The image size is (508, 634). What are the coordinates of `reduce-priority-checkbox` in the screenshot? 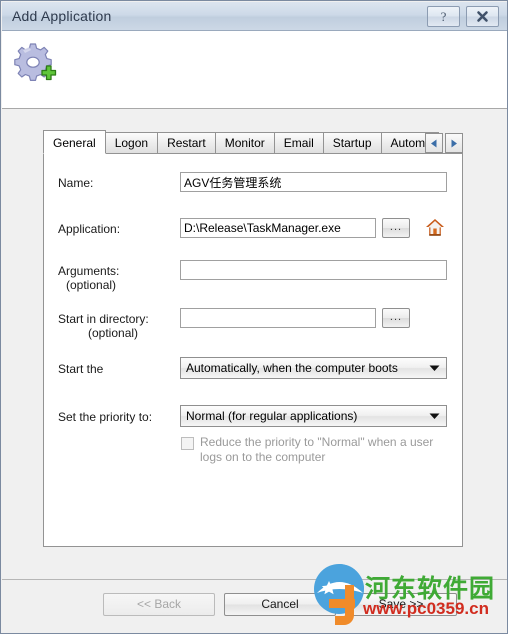 It's located at (187, 443).